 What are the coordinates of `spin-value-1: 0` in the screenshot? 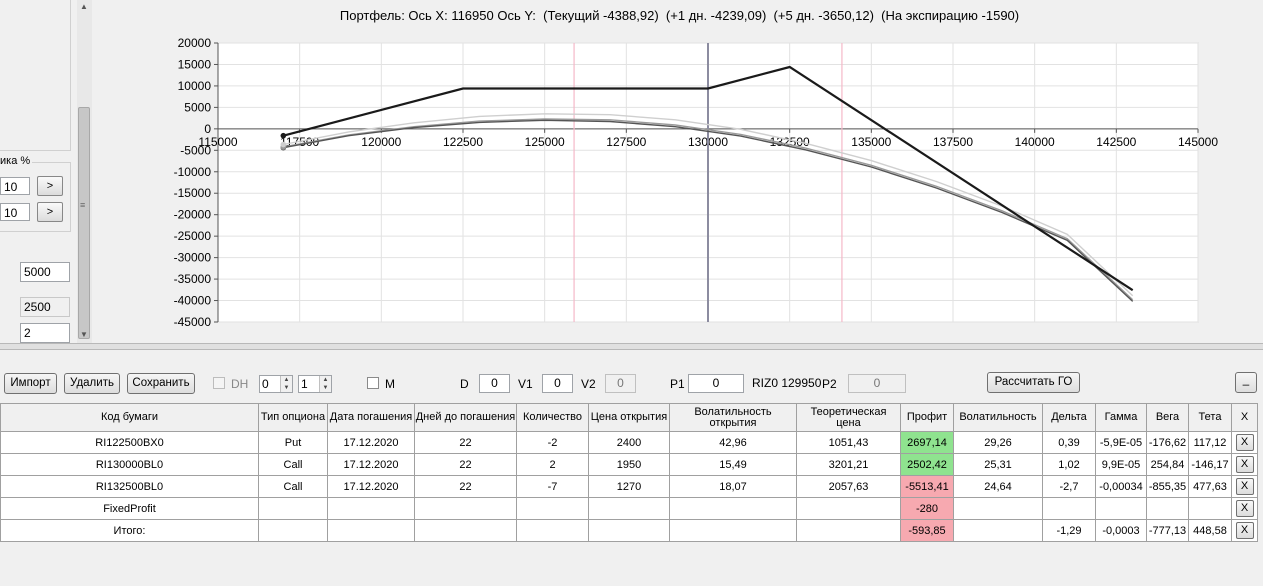 It's located at (265, 384).